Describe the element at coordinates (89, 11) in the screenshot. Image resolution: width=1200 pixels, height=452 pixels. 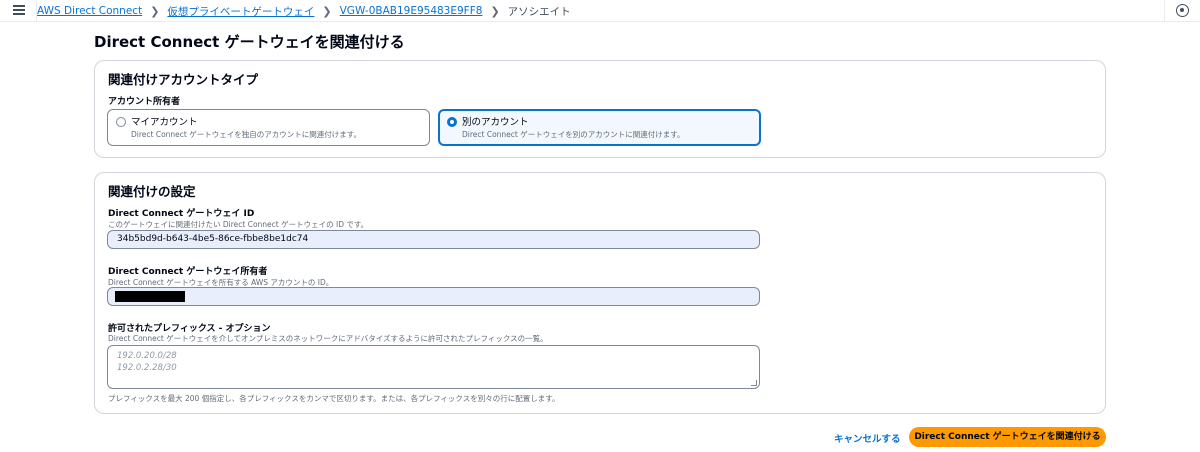
I see `breadcrumb-direct-connect: AWS Direct Connect` at that location.